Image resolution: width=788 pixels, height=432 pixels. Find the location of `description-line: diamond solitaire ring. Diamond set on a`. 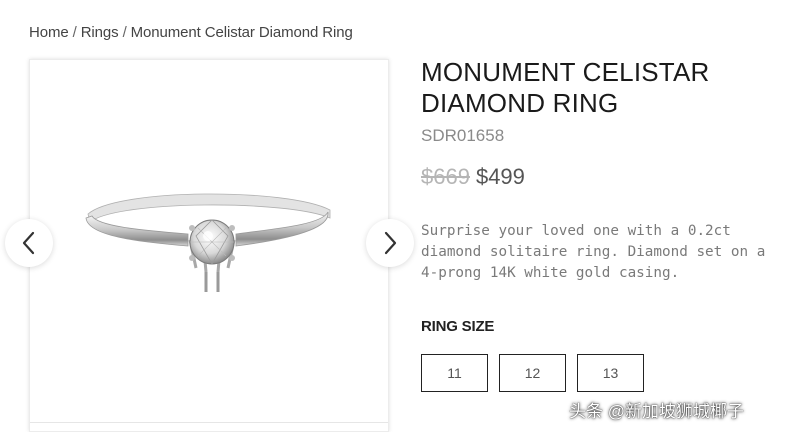

description-line: diamond solitaire ring. Diamond set on a is located at coordinates (593, 252).